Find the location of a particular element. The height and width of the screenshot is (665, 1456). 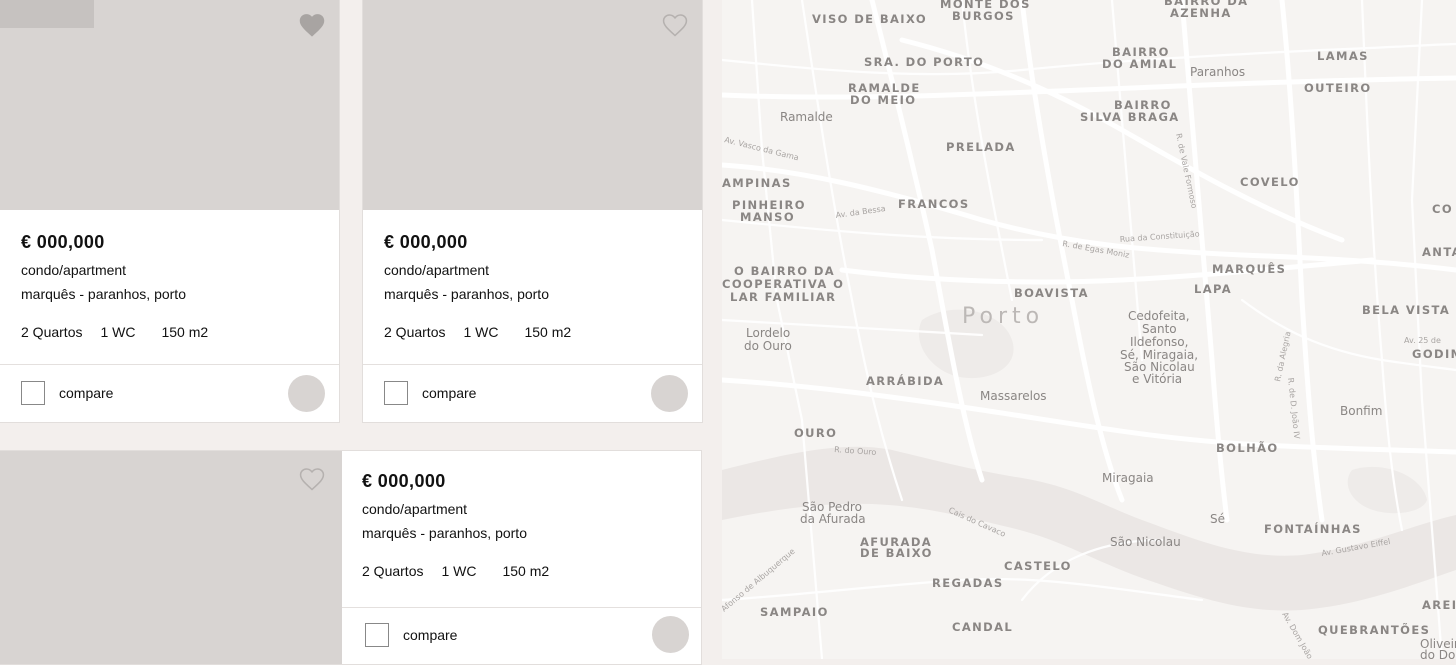

map-district-label: QUEBRANTÕES is located at coordinates (1374, 629).